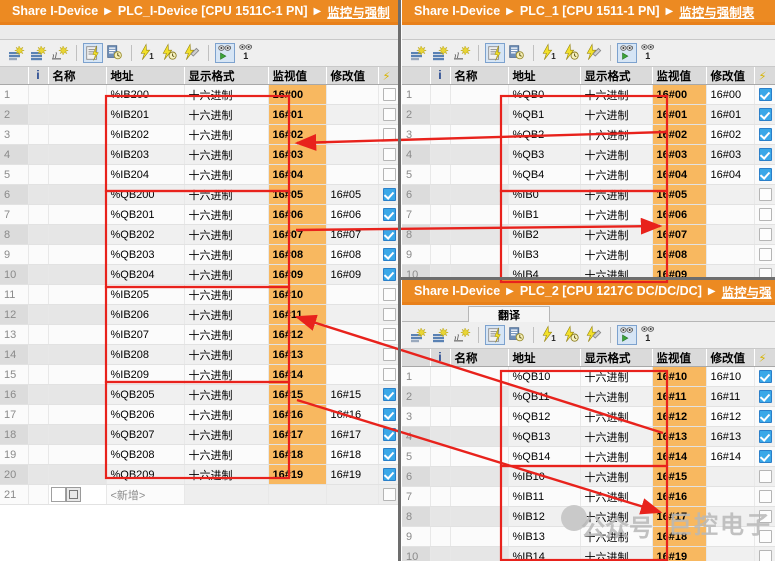  What do you see at coordinates (352, 254) in the screenshot?
I see `row-modify-cell: 16#08` at bounding box center [352, 254].